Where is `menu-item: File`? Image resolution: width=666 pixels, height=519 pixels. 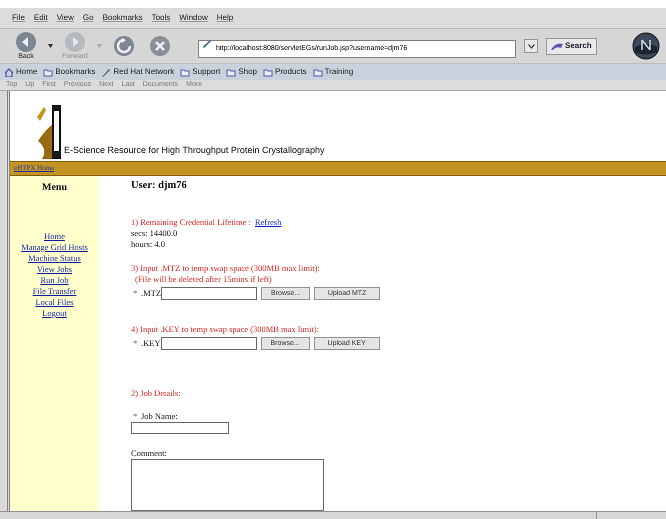 menu-item: File is located at coordinates (18, 18).